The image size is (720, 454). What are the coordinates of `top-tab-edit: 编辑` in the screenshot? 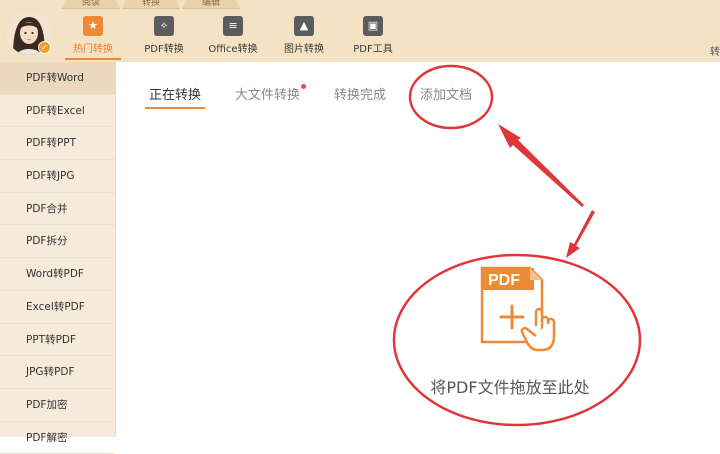 It's located at (211, 4).